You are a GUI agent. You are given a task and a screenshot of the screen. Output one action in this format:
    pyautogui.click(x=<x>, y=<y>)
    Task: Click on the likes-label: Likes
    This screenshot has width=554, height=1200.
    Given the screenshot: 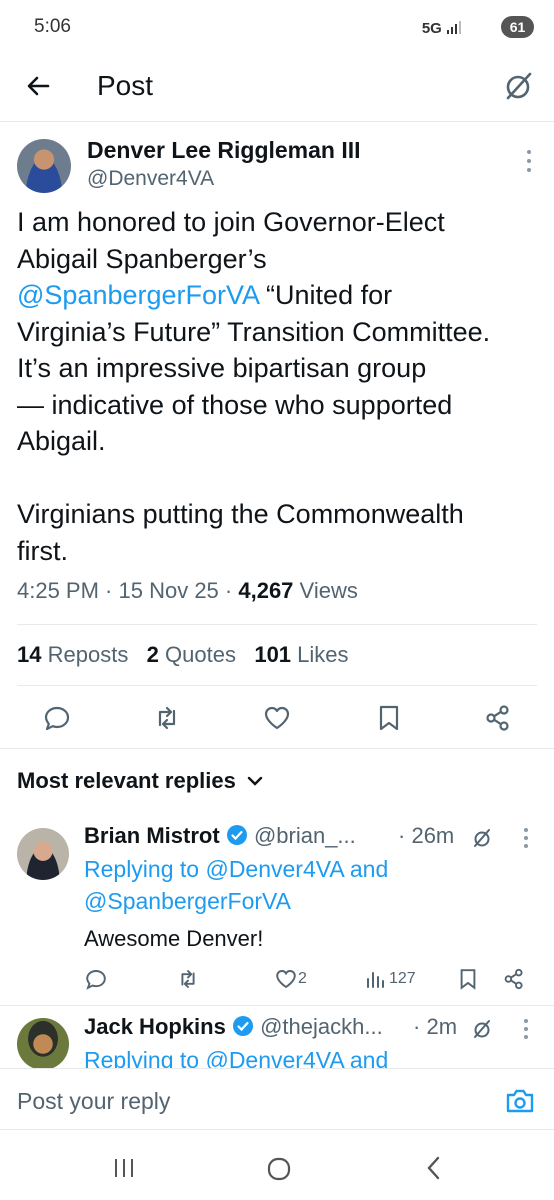 What is the action you would take?
    pyautogui.click(x=323, y=654)
    